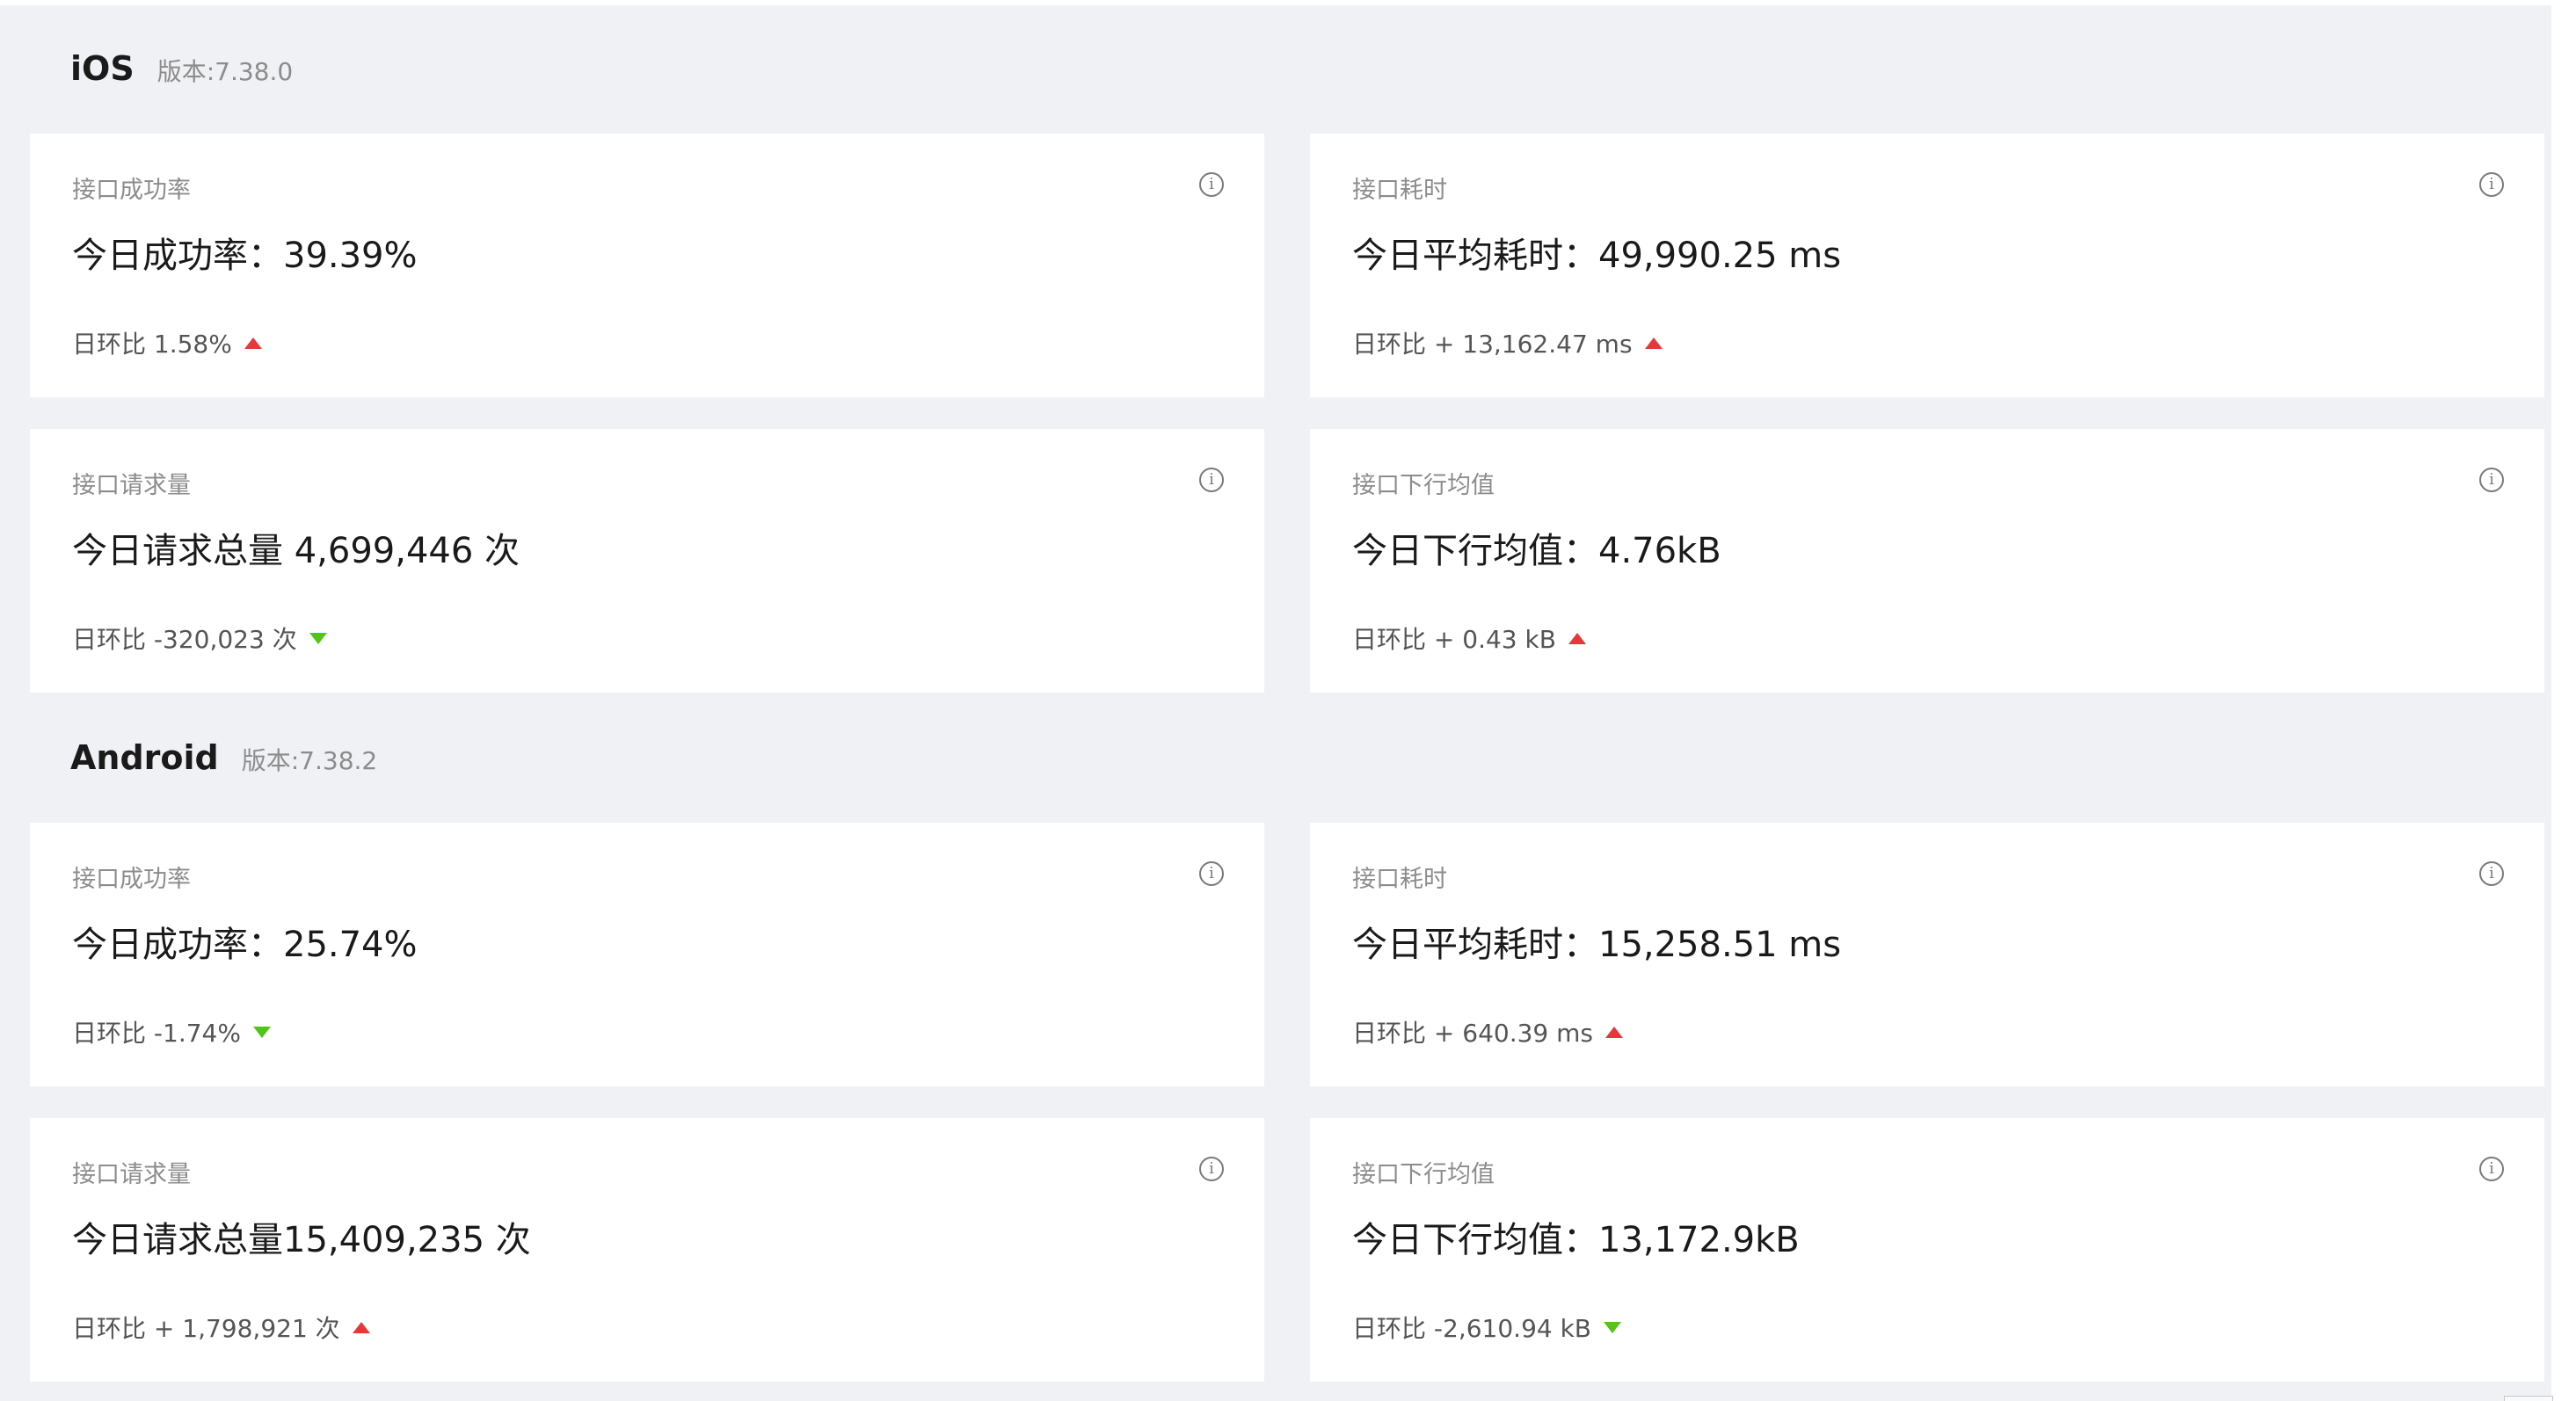  Describe the element at coordinates (2528, 1399) in the screenshot. I see `corner-handle` at that location.